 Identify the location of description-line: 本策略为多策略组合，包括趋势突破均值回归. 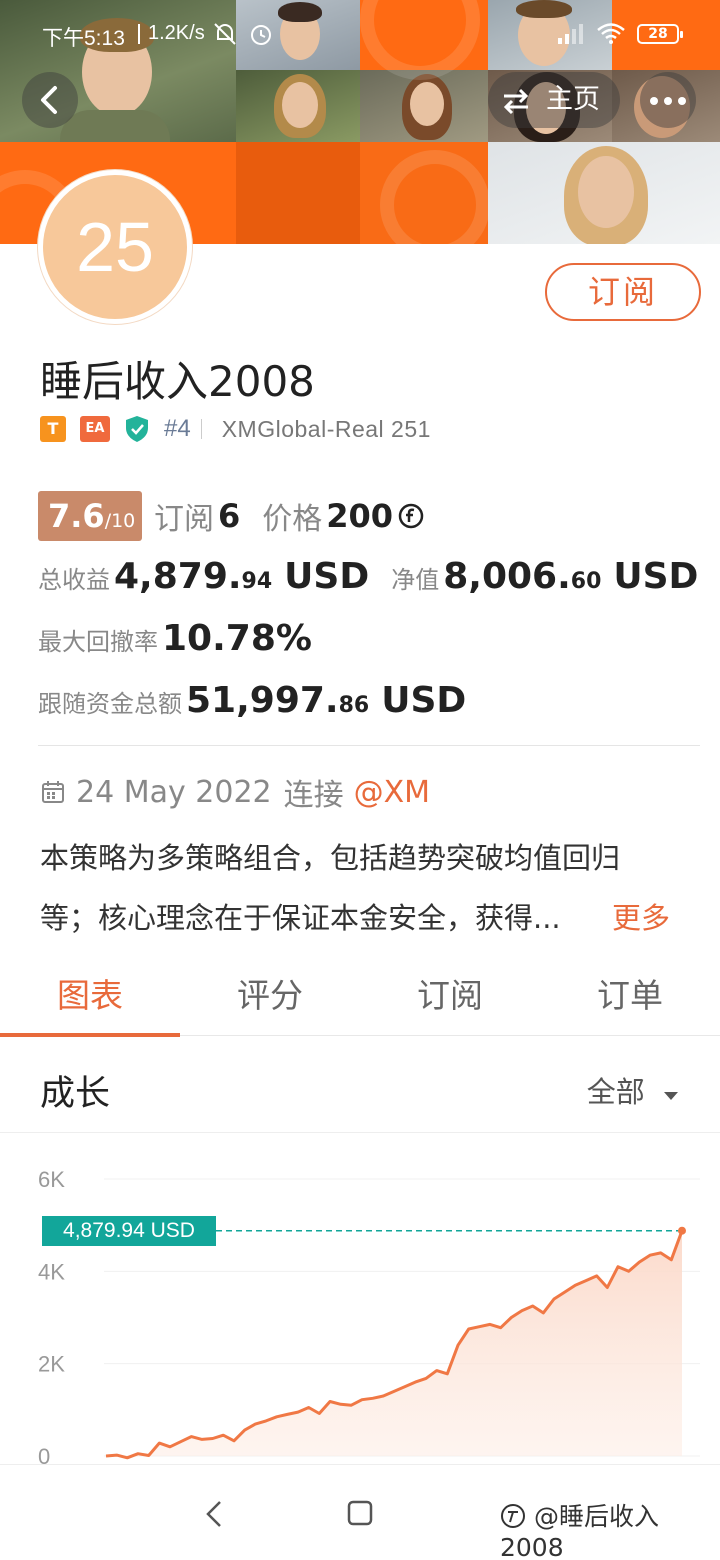
(330, 858).